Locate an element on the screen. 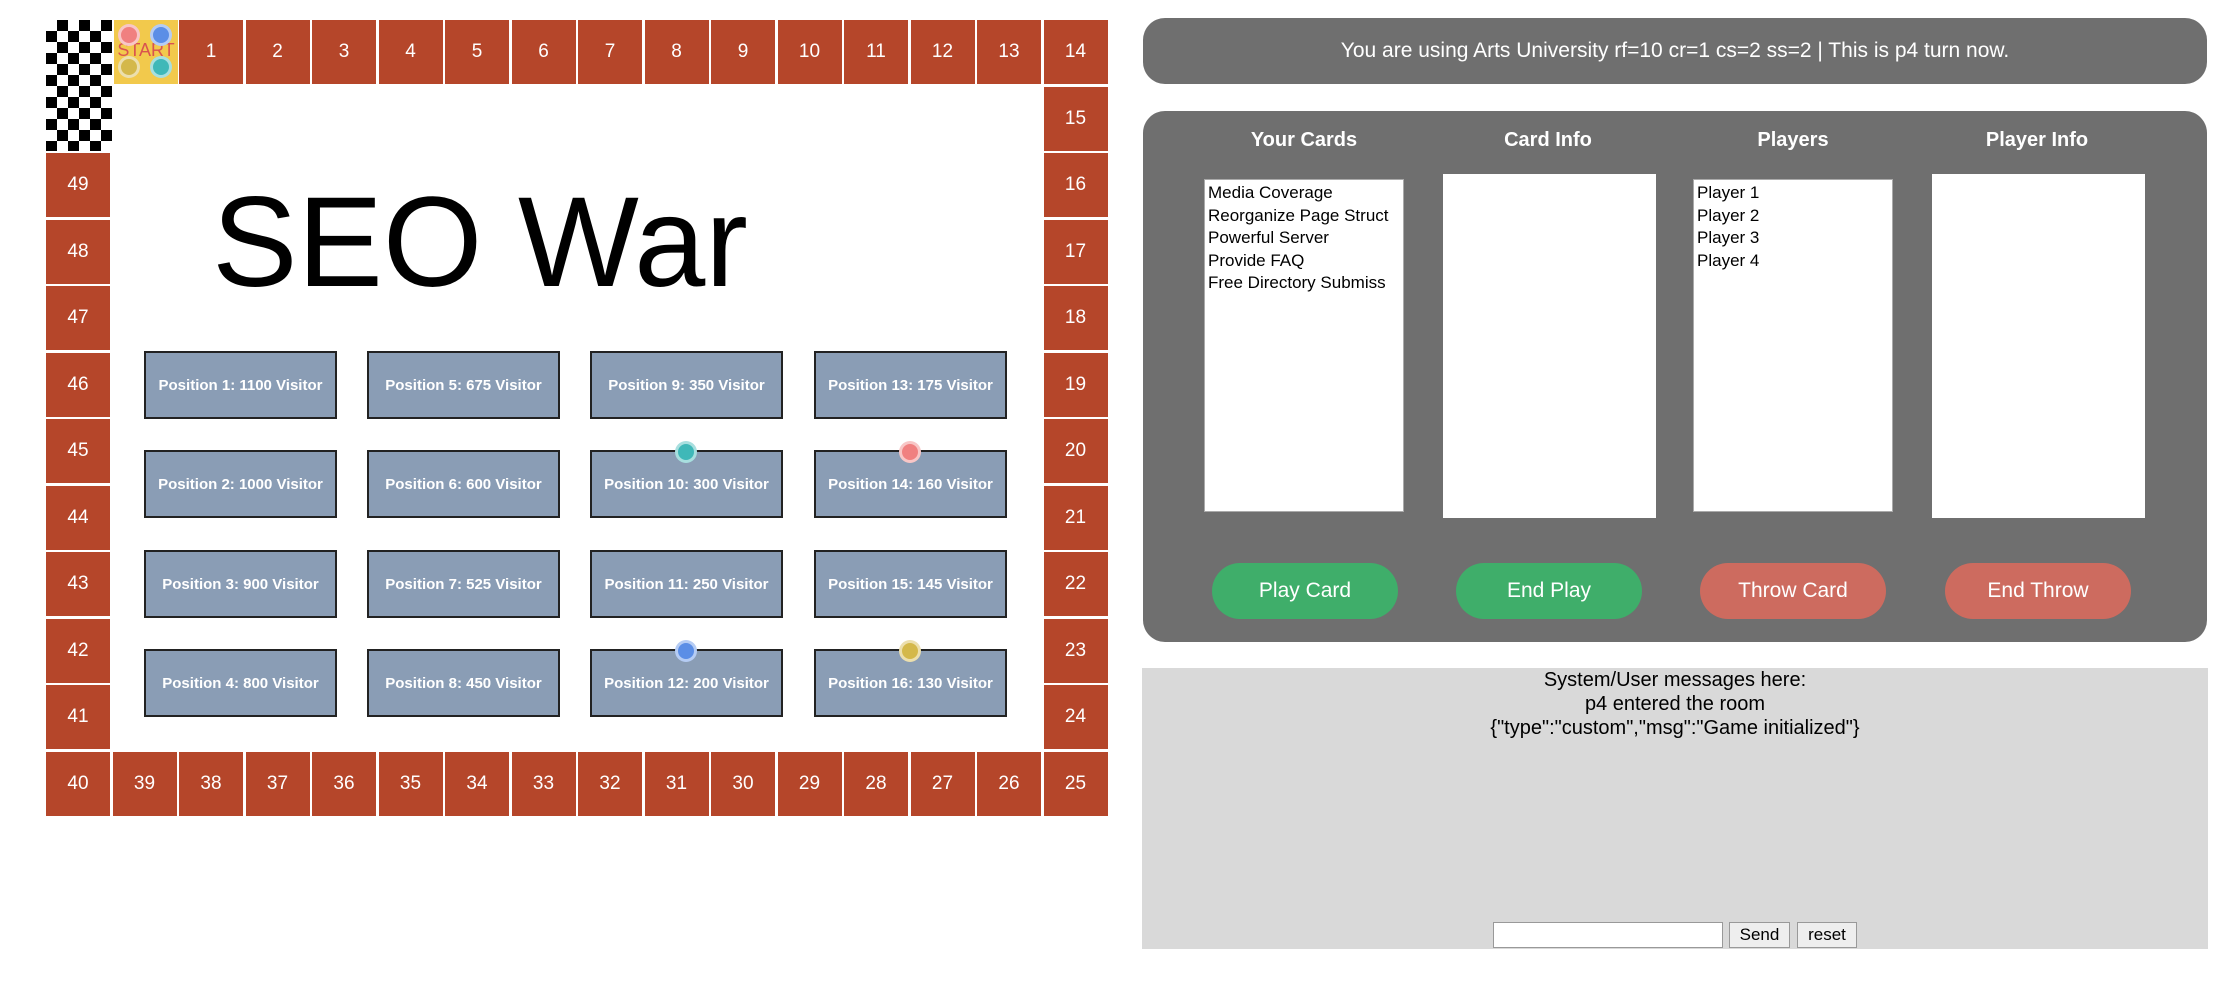 This screenshot has width=2238, height=992. board-cell-7: 7 is located at coordinates (610, 52).